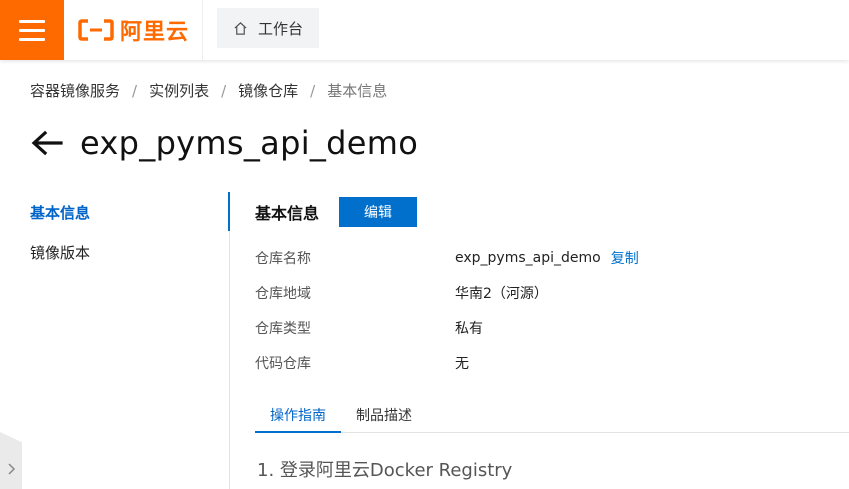  Describe the element at coordinates (75, 90) in the screenshot. I see `breadcrumb-container-registry: 容器镜像服务` at that location.